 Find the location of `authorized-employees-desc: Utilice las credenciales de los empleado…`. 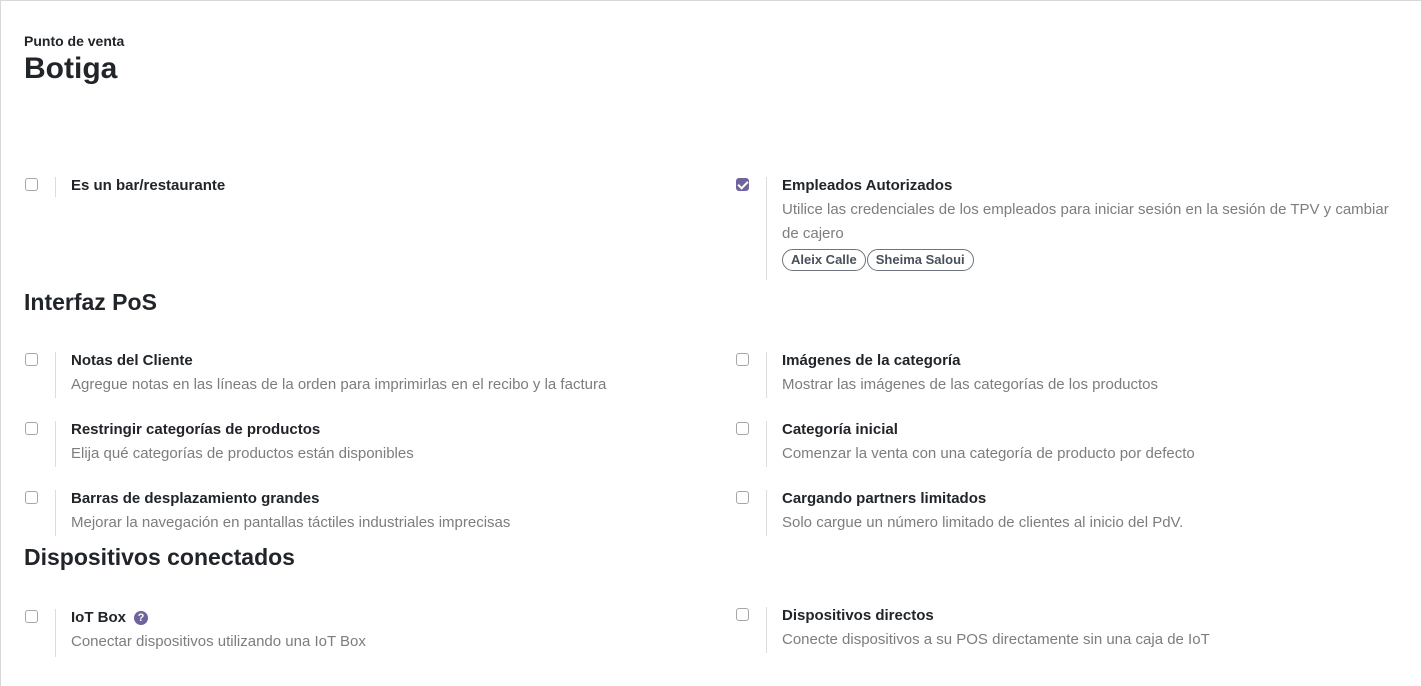

authorized-employees-desc: Utilice las credenciales de los empleado… is located at coordinates (1085, 221).